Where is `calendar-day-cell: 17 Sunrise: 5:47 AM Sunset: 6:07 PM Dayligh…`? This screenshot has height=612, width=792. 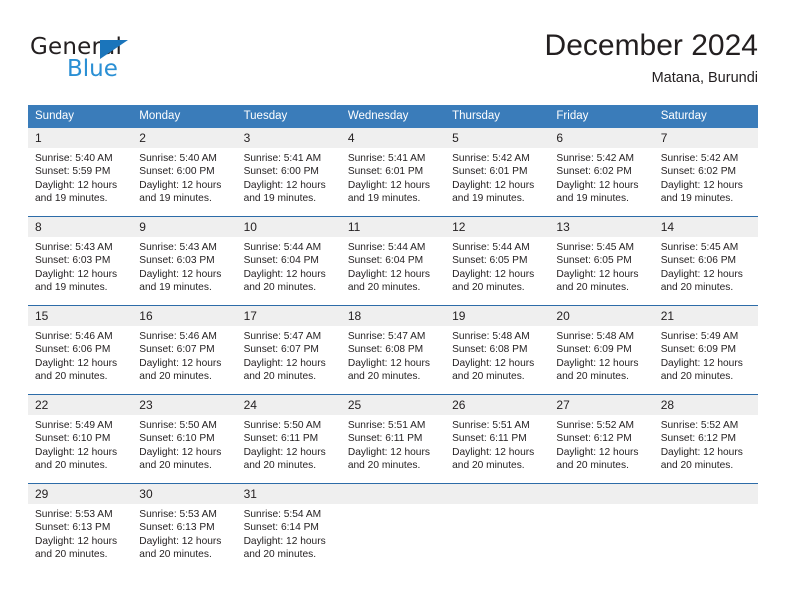 calendar-day-cell: 17 Sunrise: 5:47 AM Sunset: 6:07 PM Dayligh… is located at coordinates (288, 350).